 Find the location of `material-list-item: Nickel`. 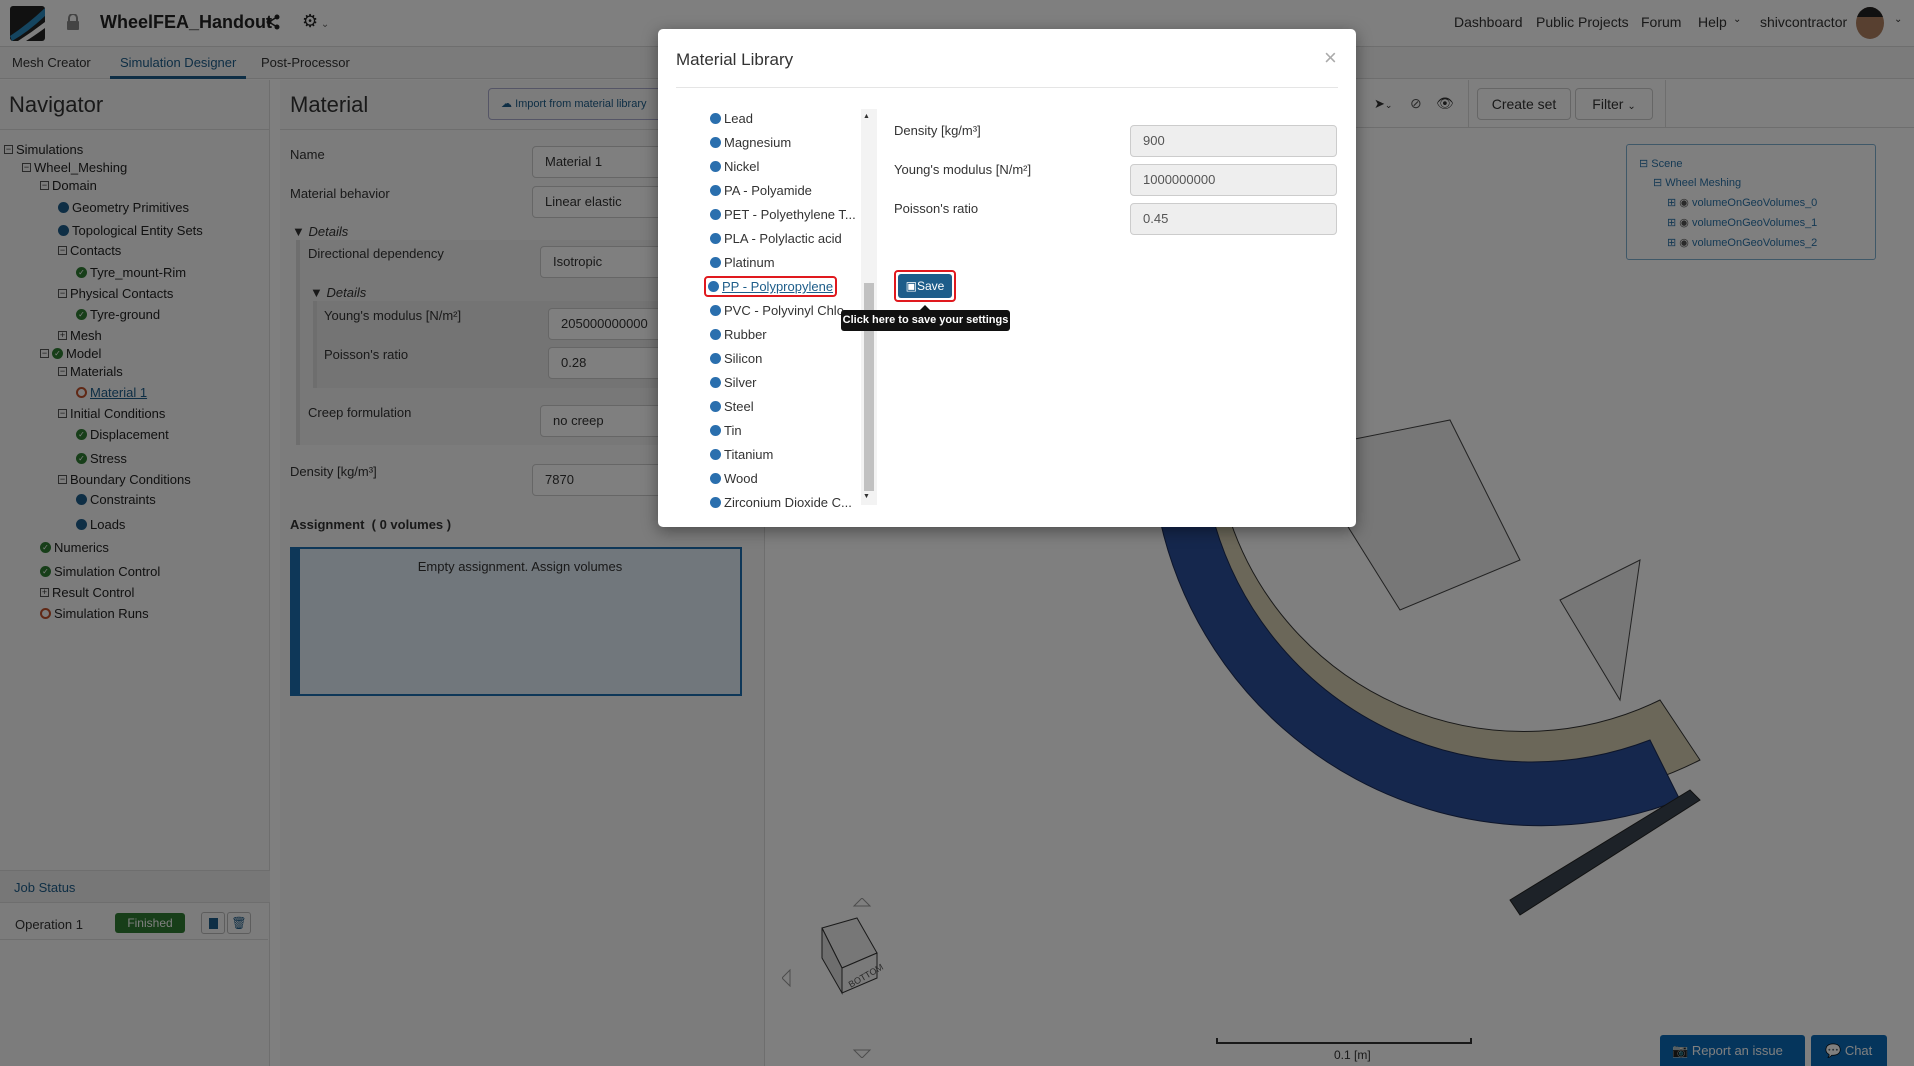

material-list-item: Nickel is located at coordinates (734, 166).